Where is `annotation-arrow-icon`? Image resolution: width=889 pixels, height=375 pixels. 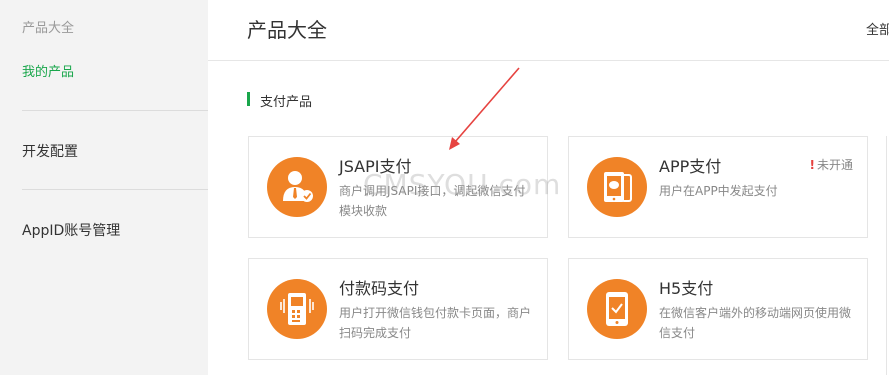
annotation-arrow-icon is located at coordinates (484, 108).